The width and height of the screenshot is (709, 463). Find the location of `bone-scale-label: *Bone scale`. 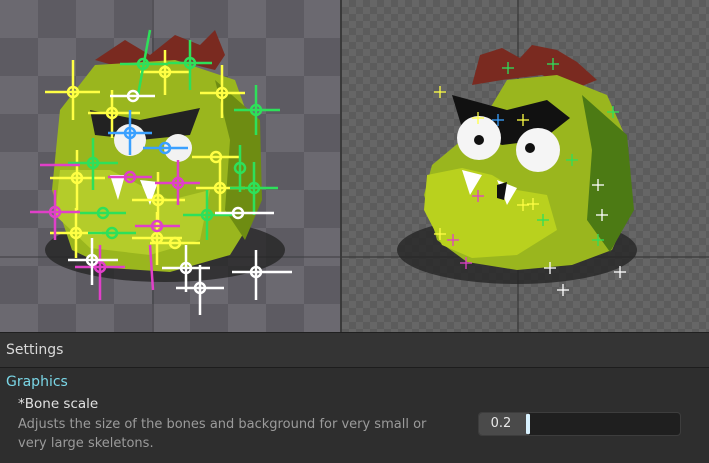

bone-scale-label: *Bone scale is located at coordinates (58, 404).